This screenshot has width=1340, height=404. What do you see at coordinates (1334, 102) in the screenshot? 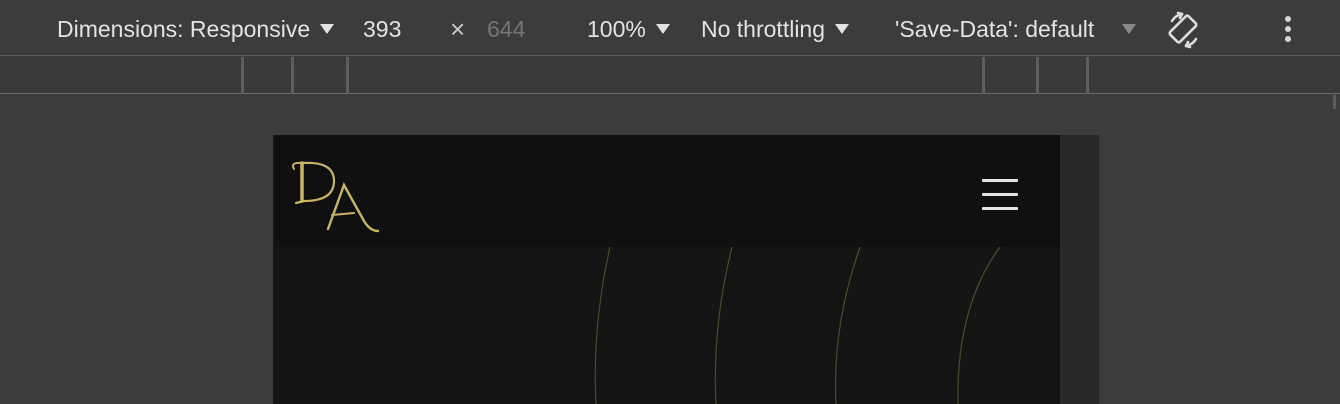
I see `scrollbar-edge` at bounding box center [1334, 102].